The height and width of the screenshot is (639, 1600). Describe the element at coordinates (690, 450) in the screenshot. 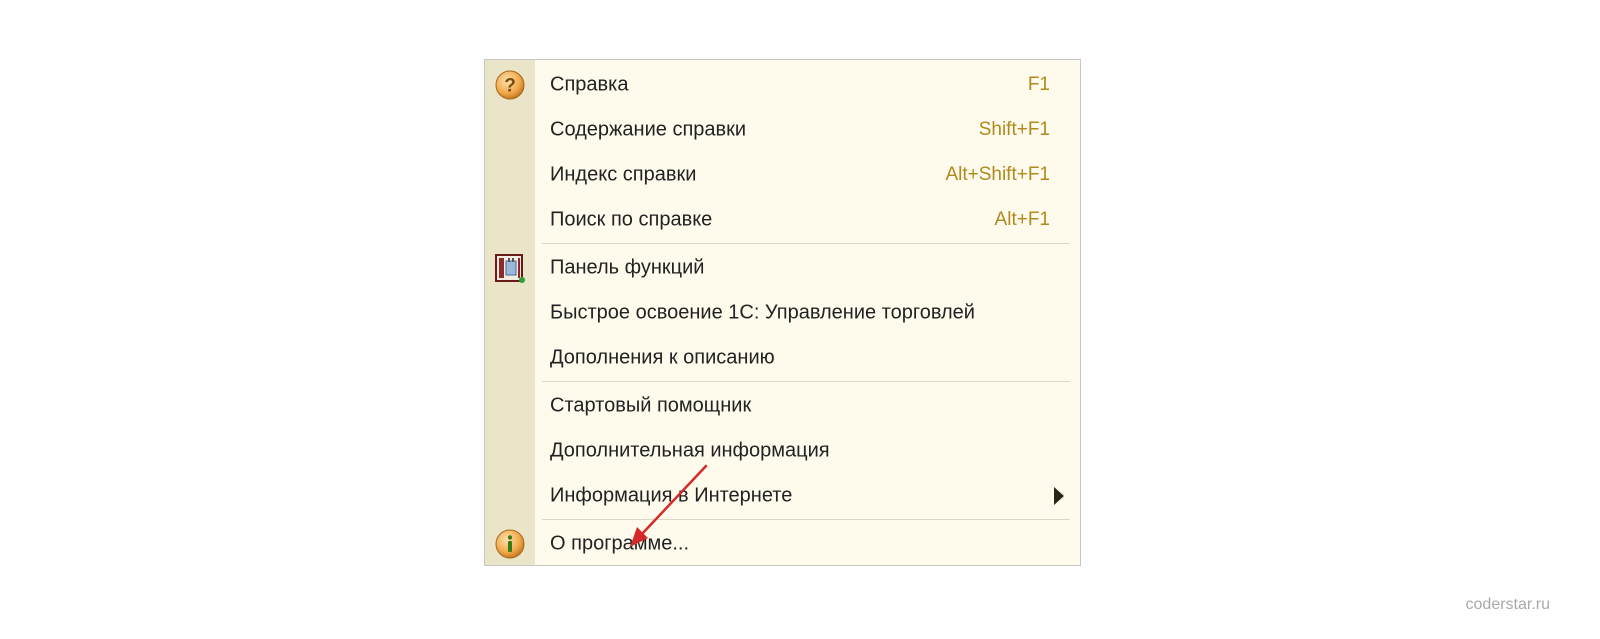

I see `menu-item-label: Дополнительная информация` at that location.